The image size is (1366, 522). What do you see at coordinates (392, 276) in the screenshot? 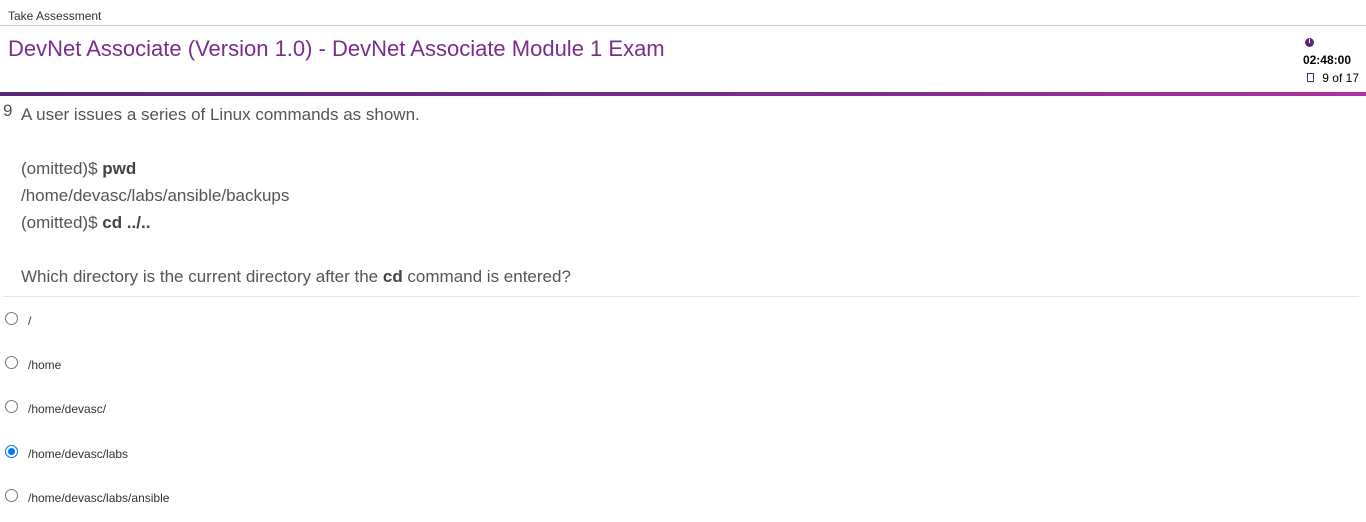
I see `prompt-command: cd` at bounding box center [392, 276].